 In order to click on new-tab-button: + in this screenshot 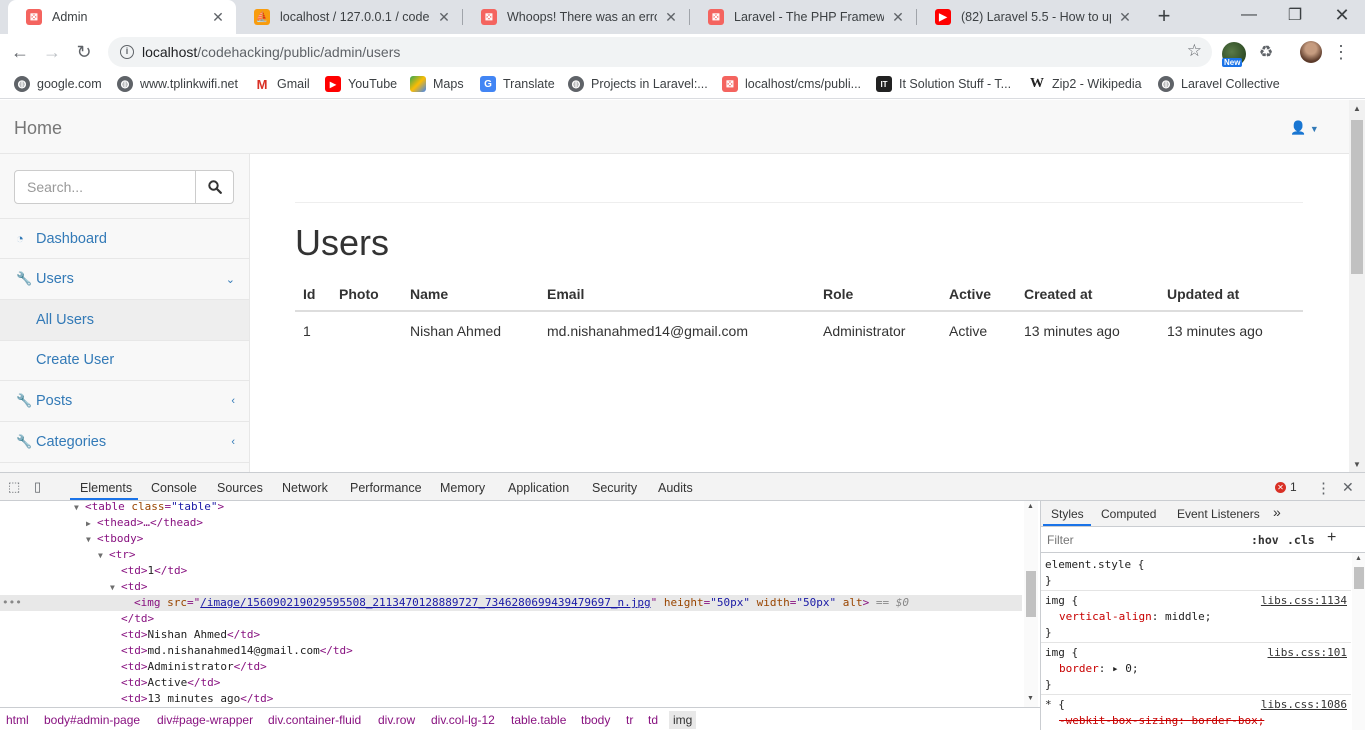, I will do `click(1164, 17)`.